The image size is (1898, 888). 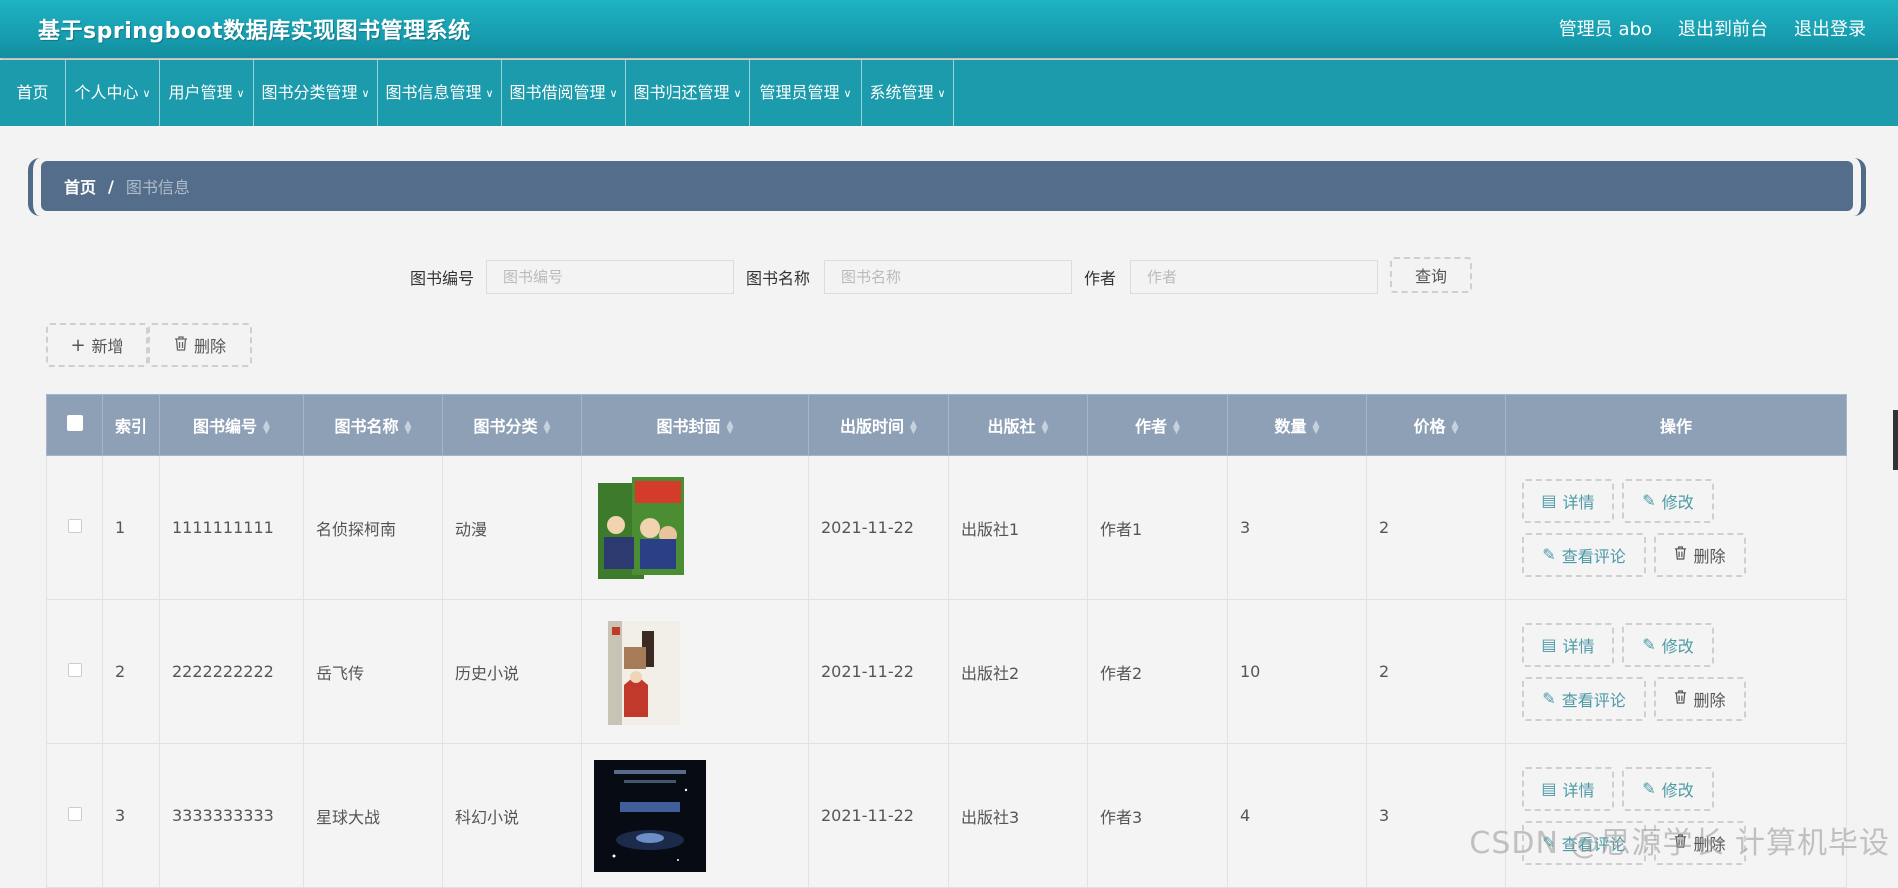 What do you see at coordinates (373, 425) in the screenshot?
I see `col-book-name: 图书名称 ▲ ▼` at bounding box center [373, 425].